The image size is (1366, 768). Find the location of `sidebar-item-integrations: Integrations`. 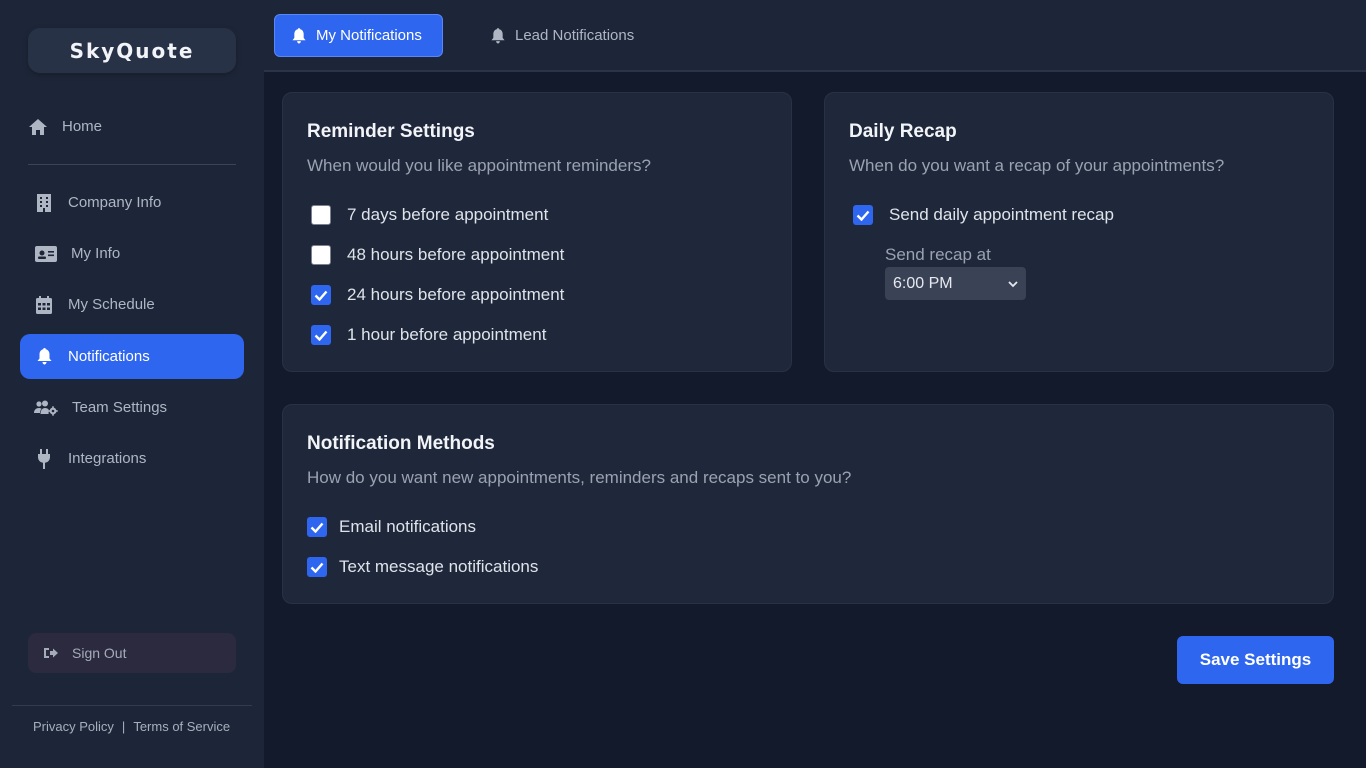

sidebar-item-integrations: Integrations is located at coordinates (132, 458).